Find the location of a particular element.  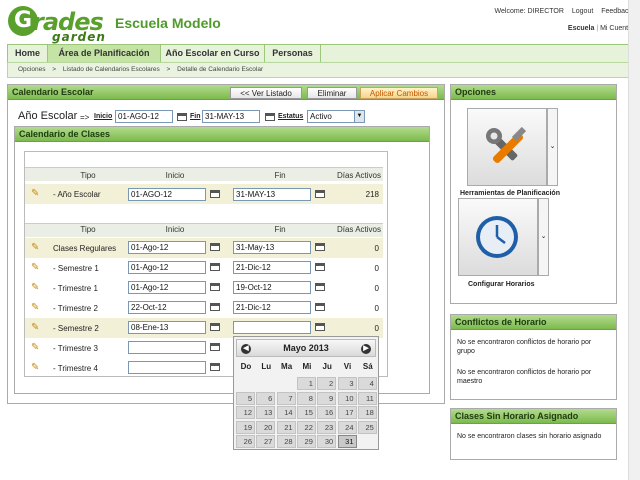

row-end-input: 31-MAY-13 is located at coordinates (272, 194).